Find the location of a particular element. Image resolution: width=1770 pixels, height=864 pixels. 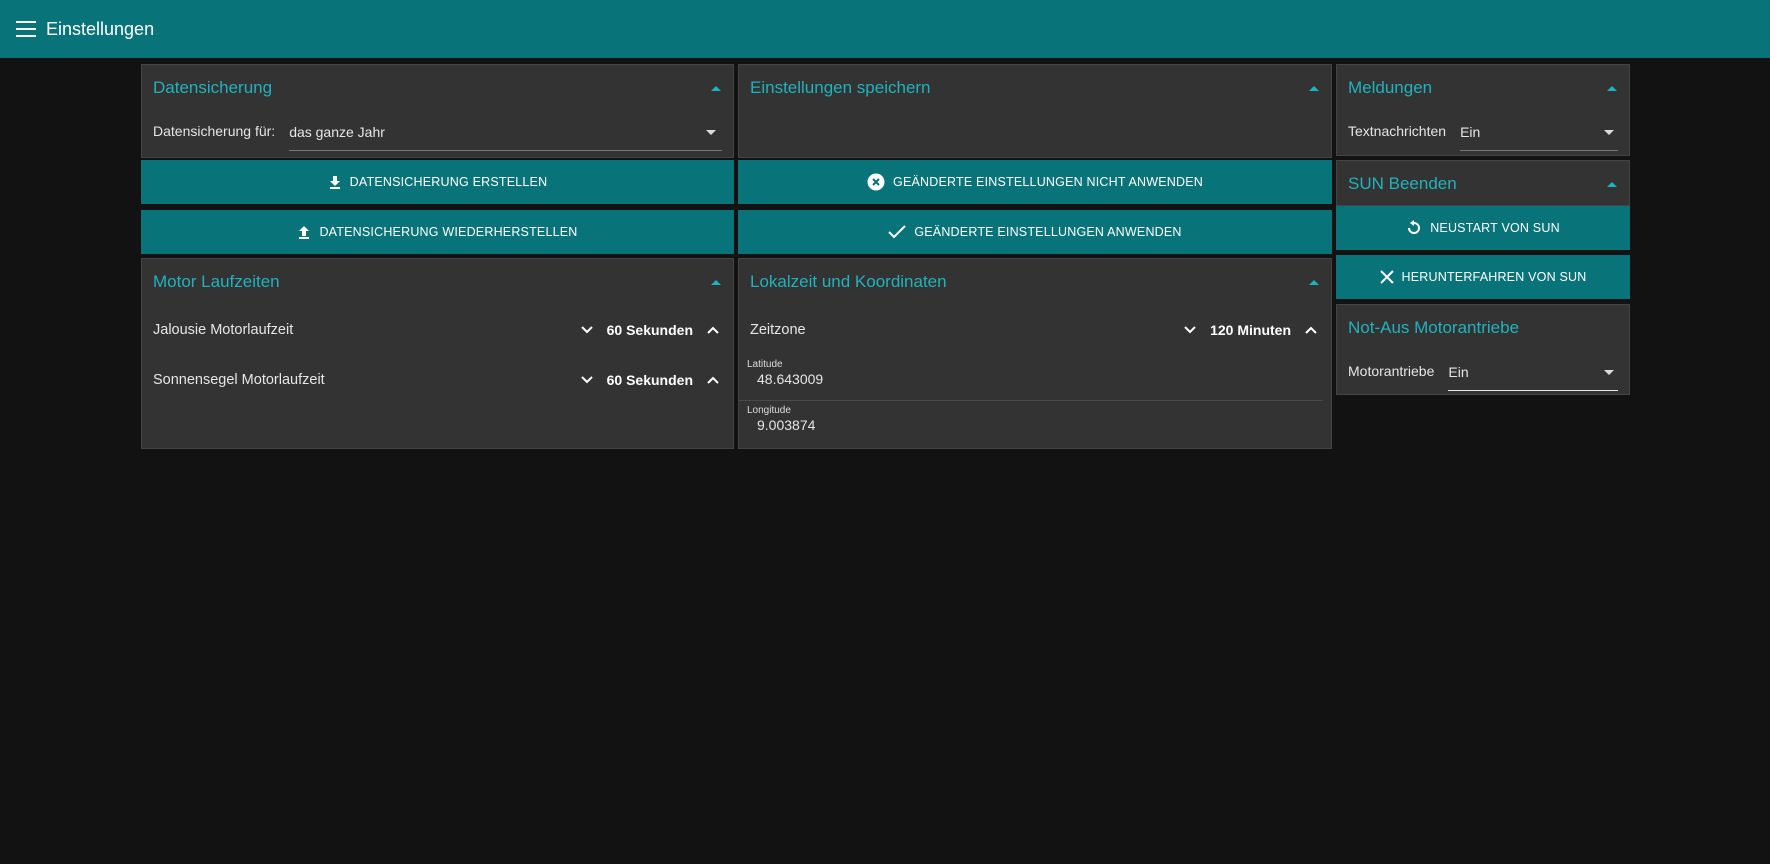

check-icon is located at coordinates (897, 232).